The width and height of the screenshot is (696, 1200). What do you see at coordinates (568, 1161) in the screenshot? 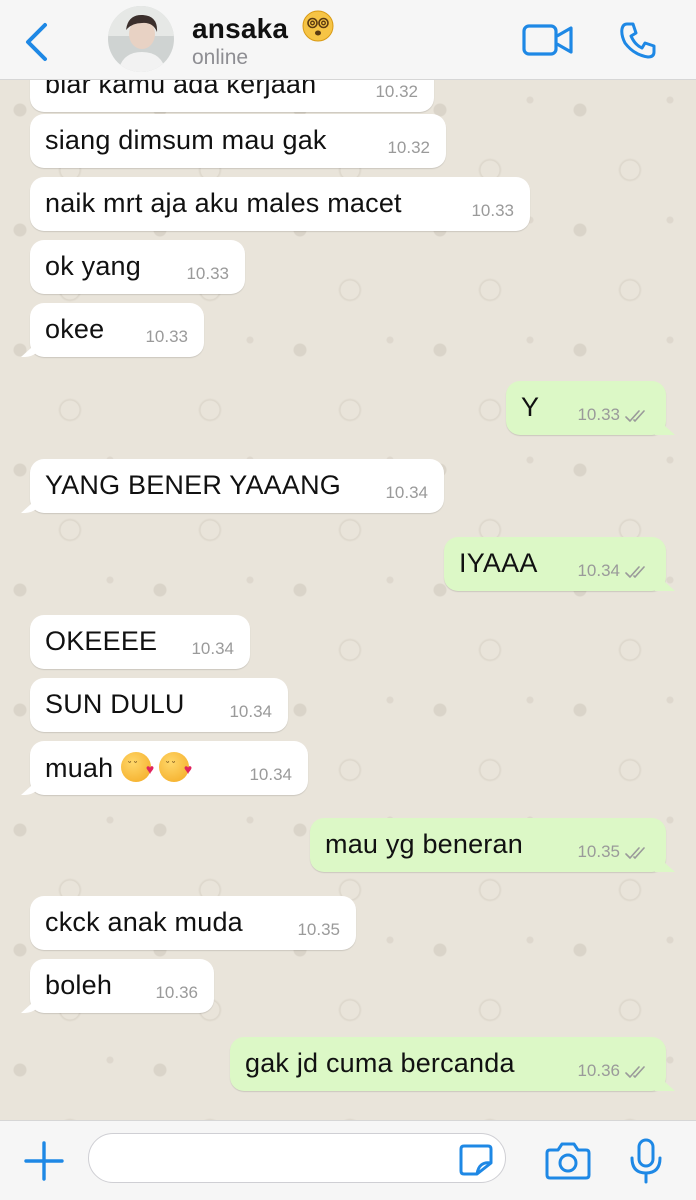
I see `camera-icon` at bounding box center [568, 1161].